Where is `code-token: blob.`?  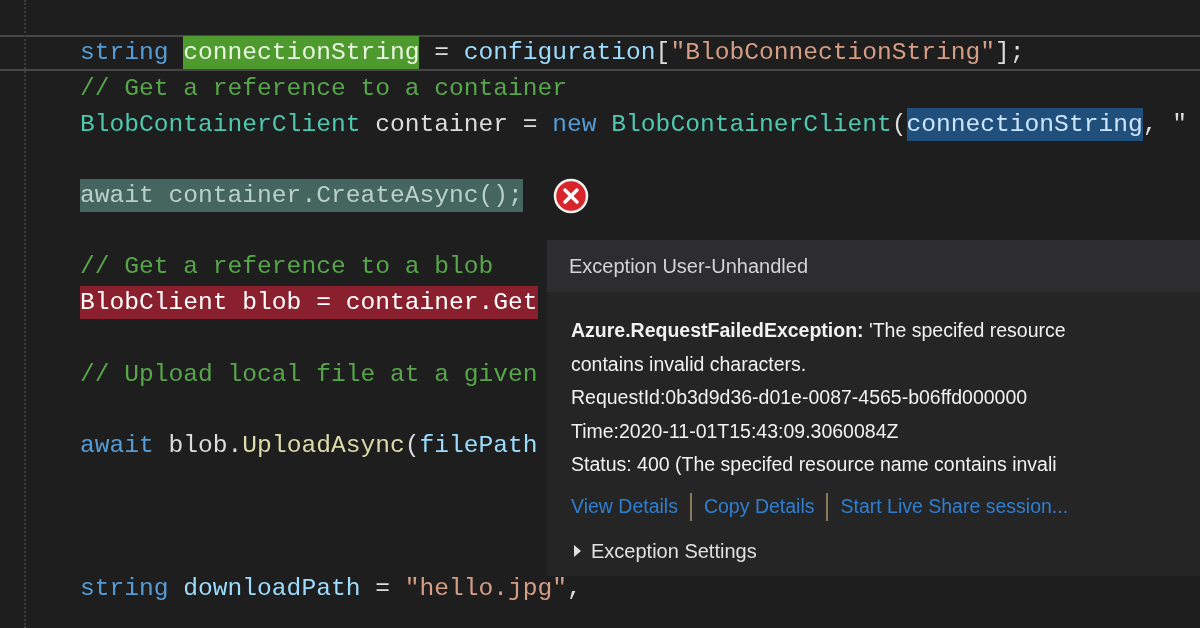 code-token: blob. is located at coordinates (205, 445).